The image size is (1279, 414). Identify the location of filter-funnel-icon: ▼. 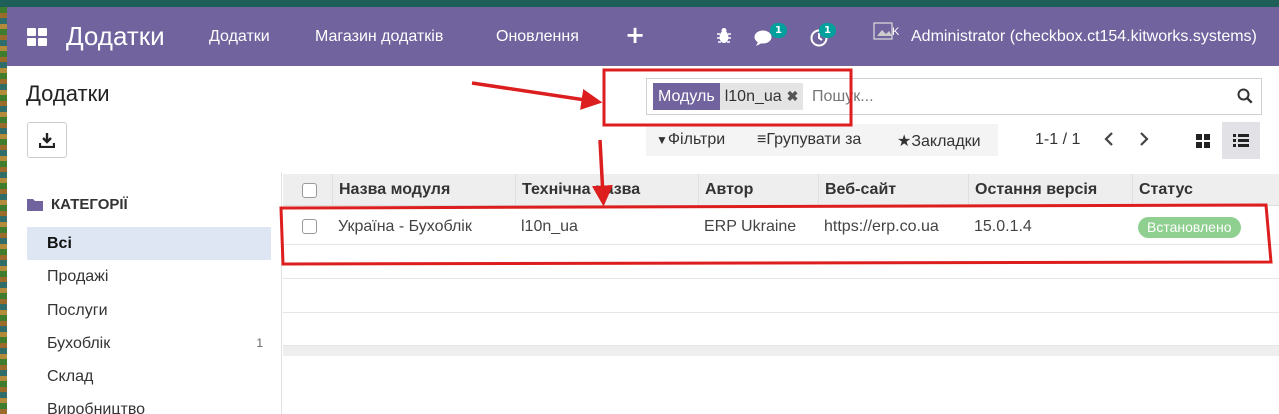
(662, 140).